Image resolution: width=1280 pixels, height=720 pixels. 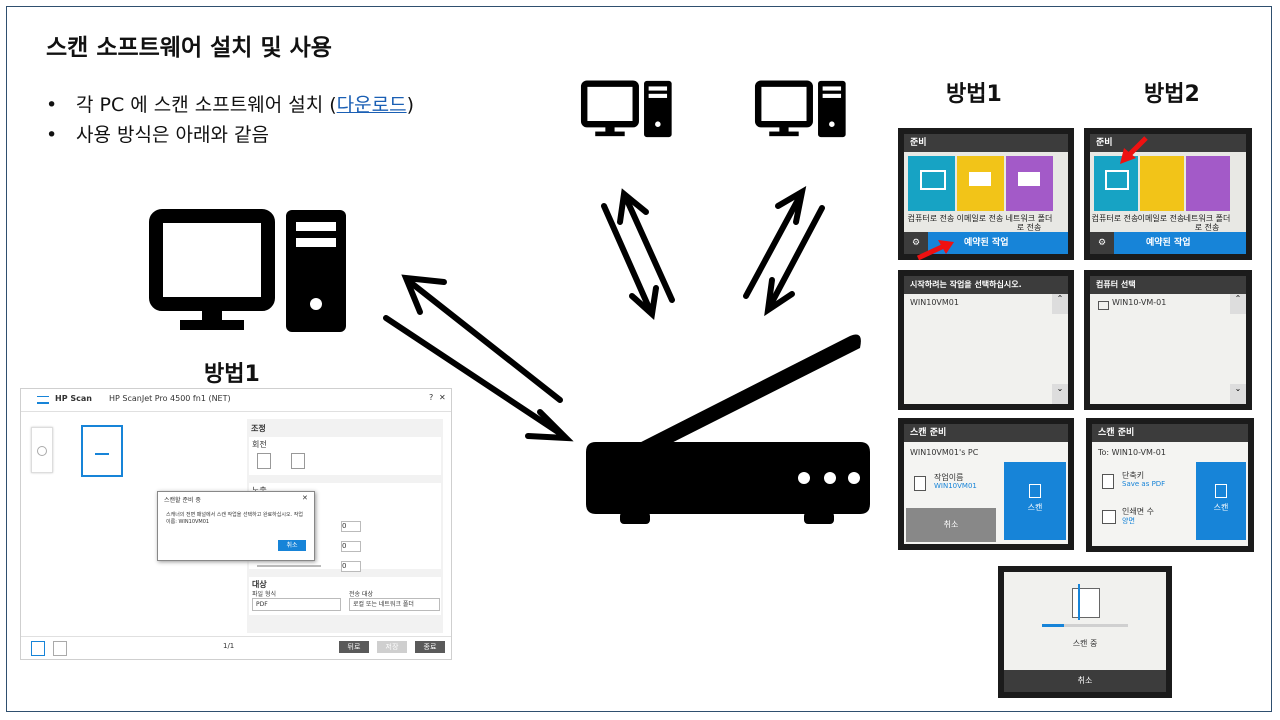 What do you see at coordinates (361, 594) in the screenshot?
I see `send-to-label: 전송 대상` at bounding box center [361, 594].